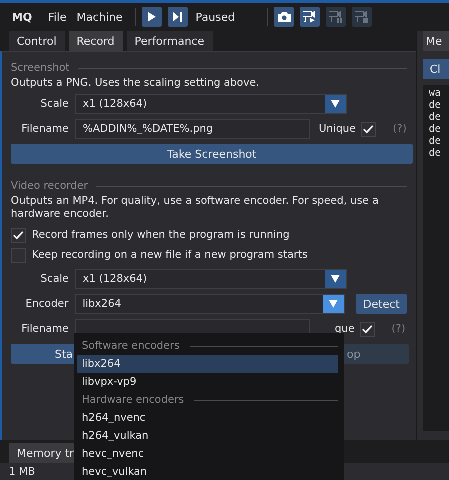 Image resolution: width=449 pixels, height=480 pixels. What do you see at coordinates (436, 258) in the screenshot?
I see `log-view: wa de de de de de` at bounding box center [436, 258].